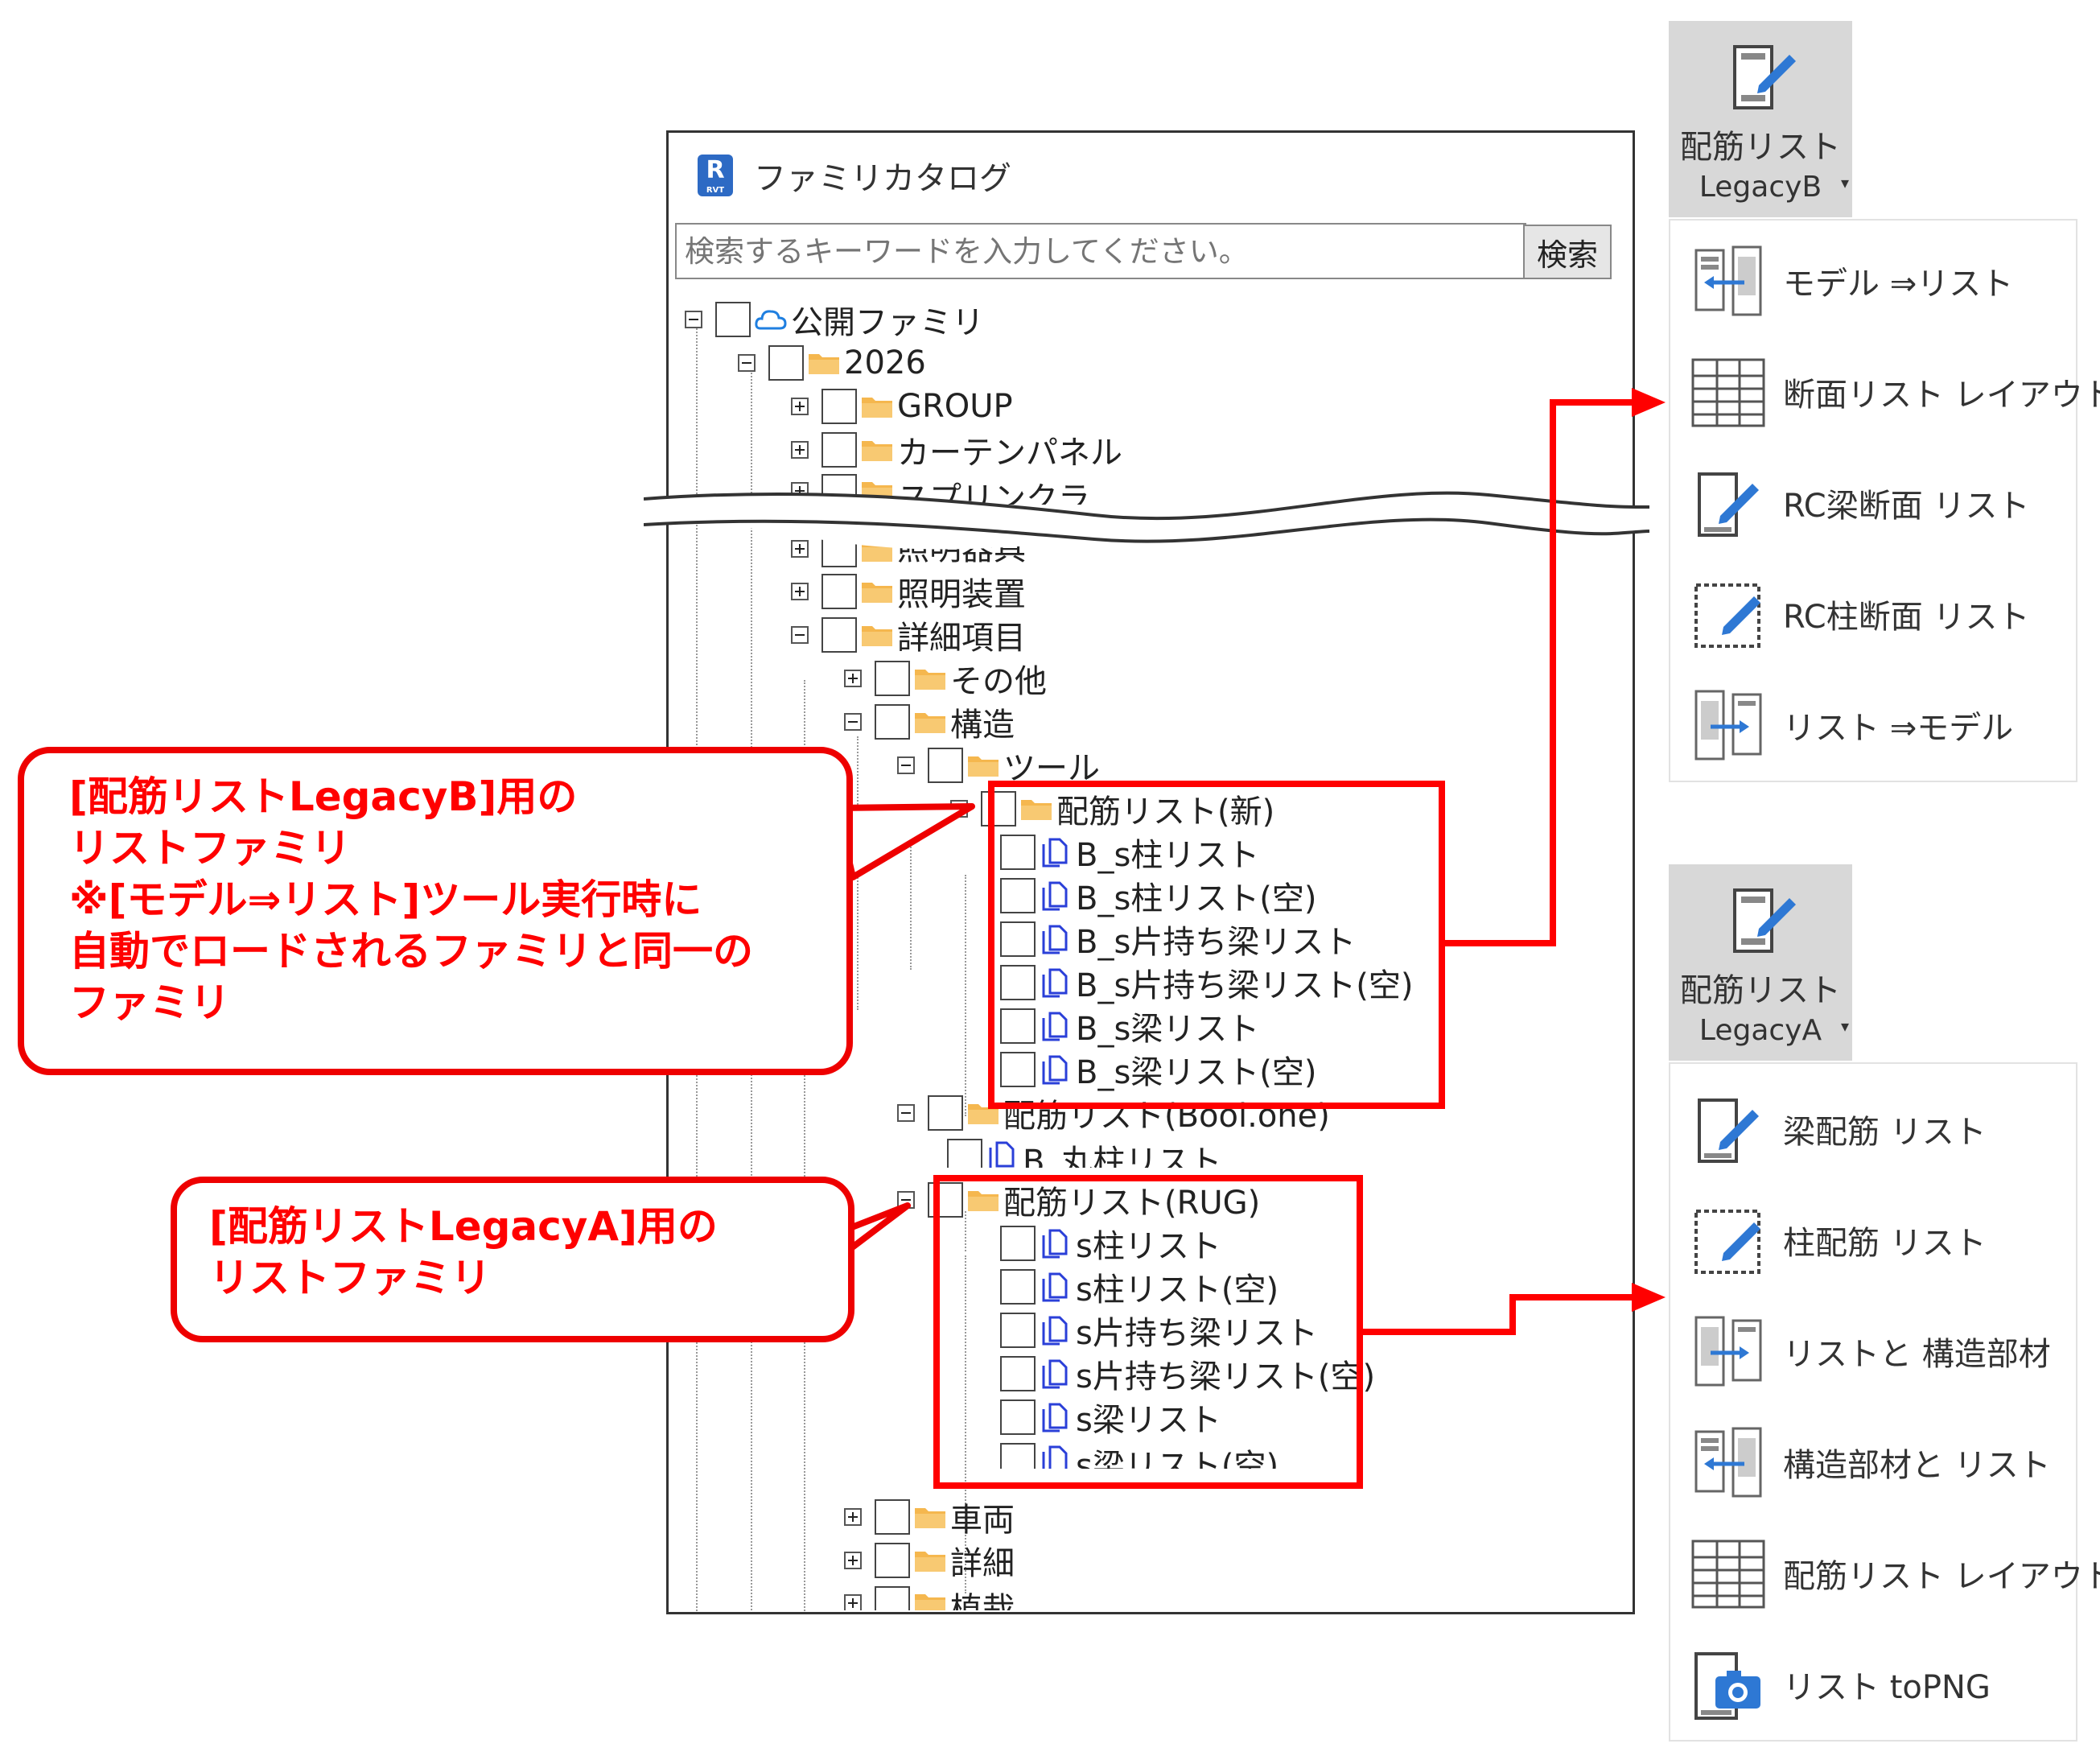 The height and width of the screenshot is (1756, 2100). What do you see at coordinates (411, 951) in the screenshot?
I see `callout-line: 自動でロードされるファミリと同一の` at bounding box center [411, 951].